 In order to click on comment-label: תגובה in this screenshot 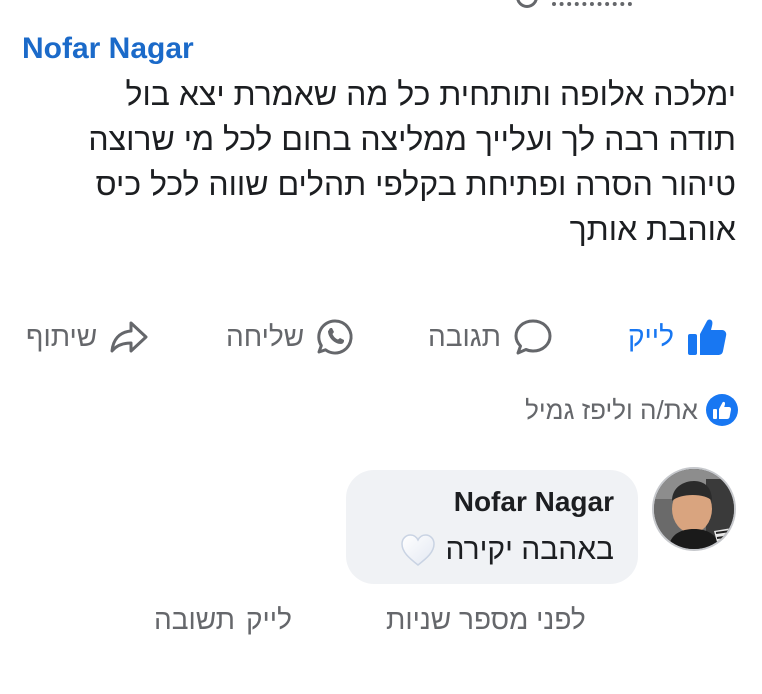, I will do `click(464, 336)`.